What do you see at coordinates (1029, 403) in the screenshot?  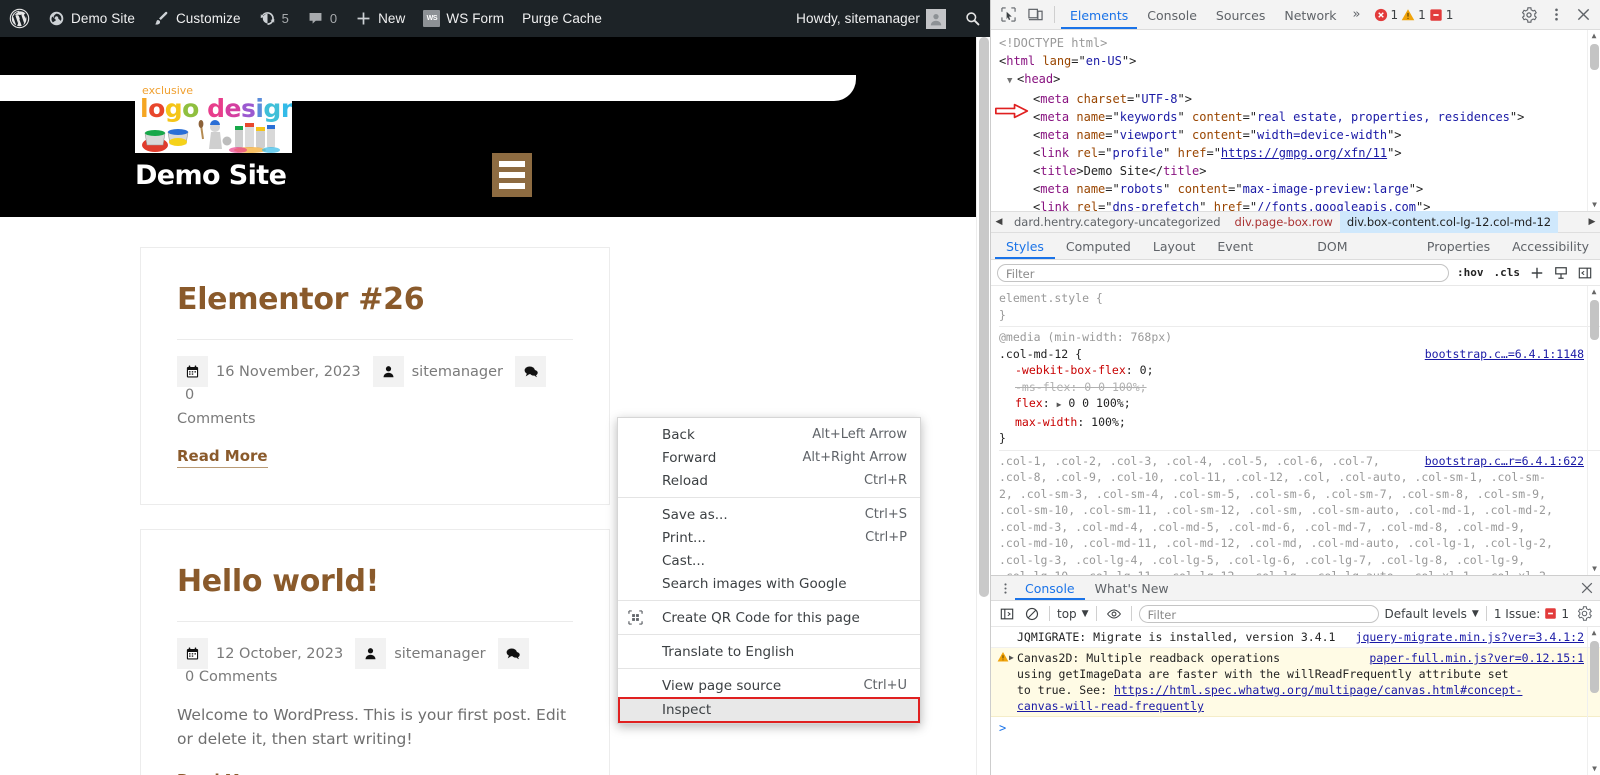 I see `css-property: flex` at bounding box center [1029, 403].